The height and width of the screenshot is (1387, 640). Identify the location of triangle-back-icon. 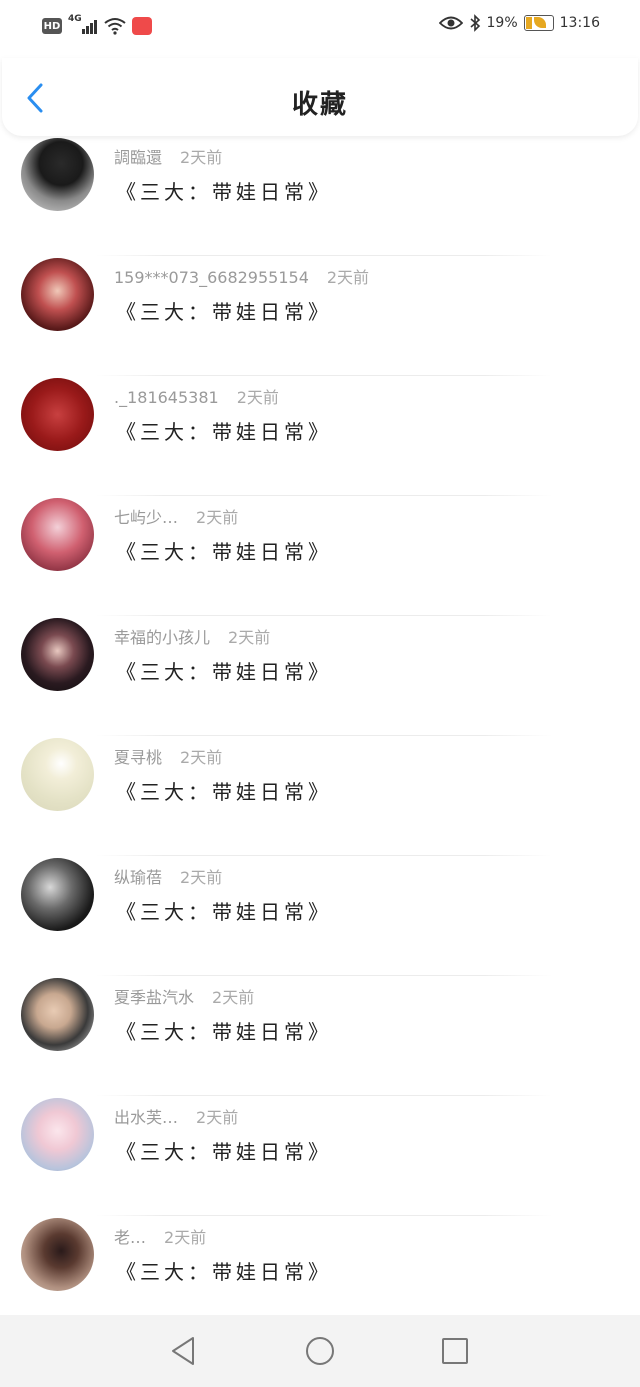
(183, 1351).